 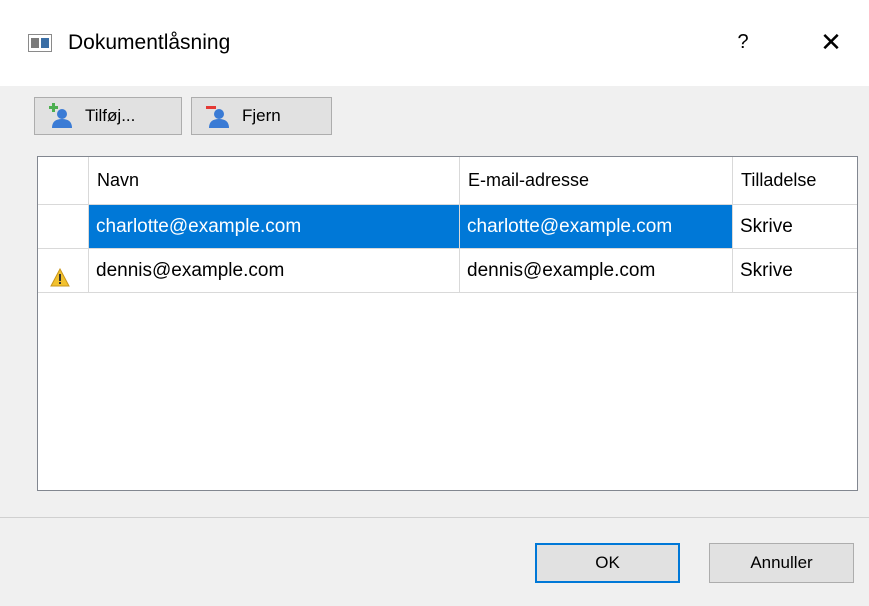 What do you see at coordinates (274, 270) in the screenshot?
I see `name-cell: dennis@example.com` at bounding box center [274, 270].